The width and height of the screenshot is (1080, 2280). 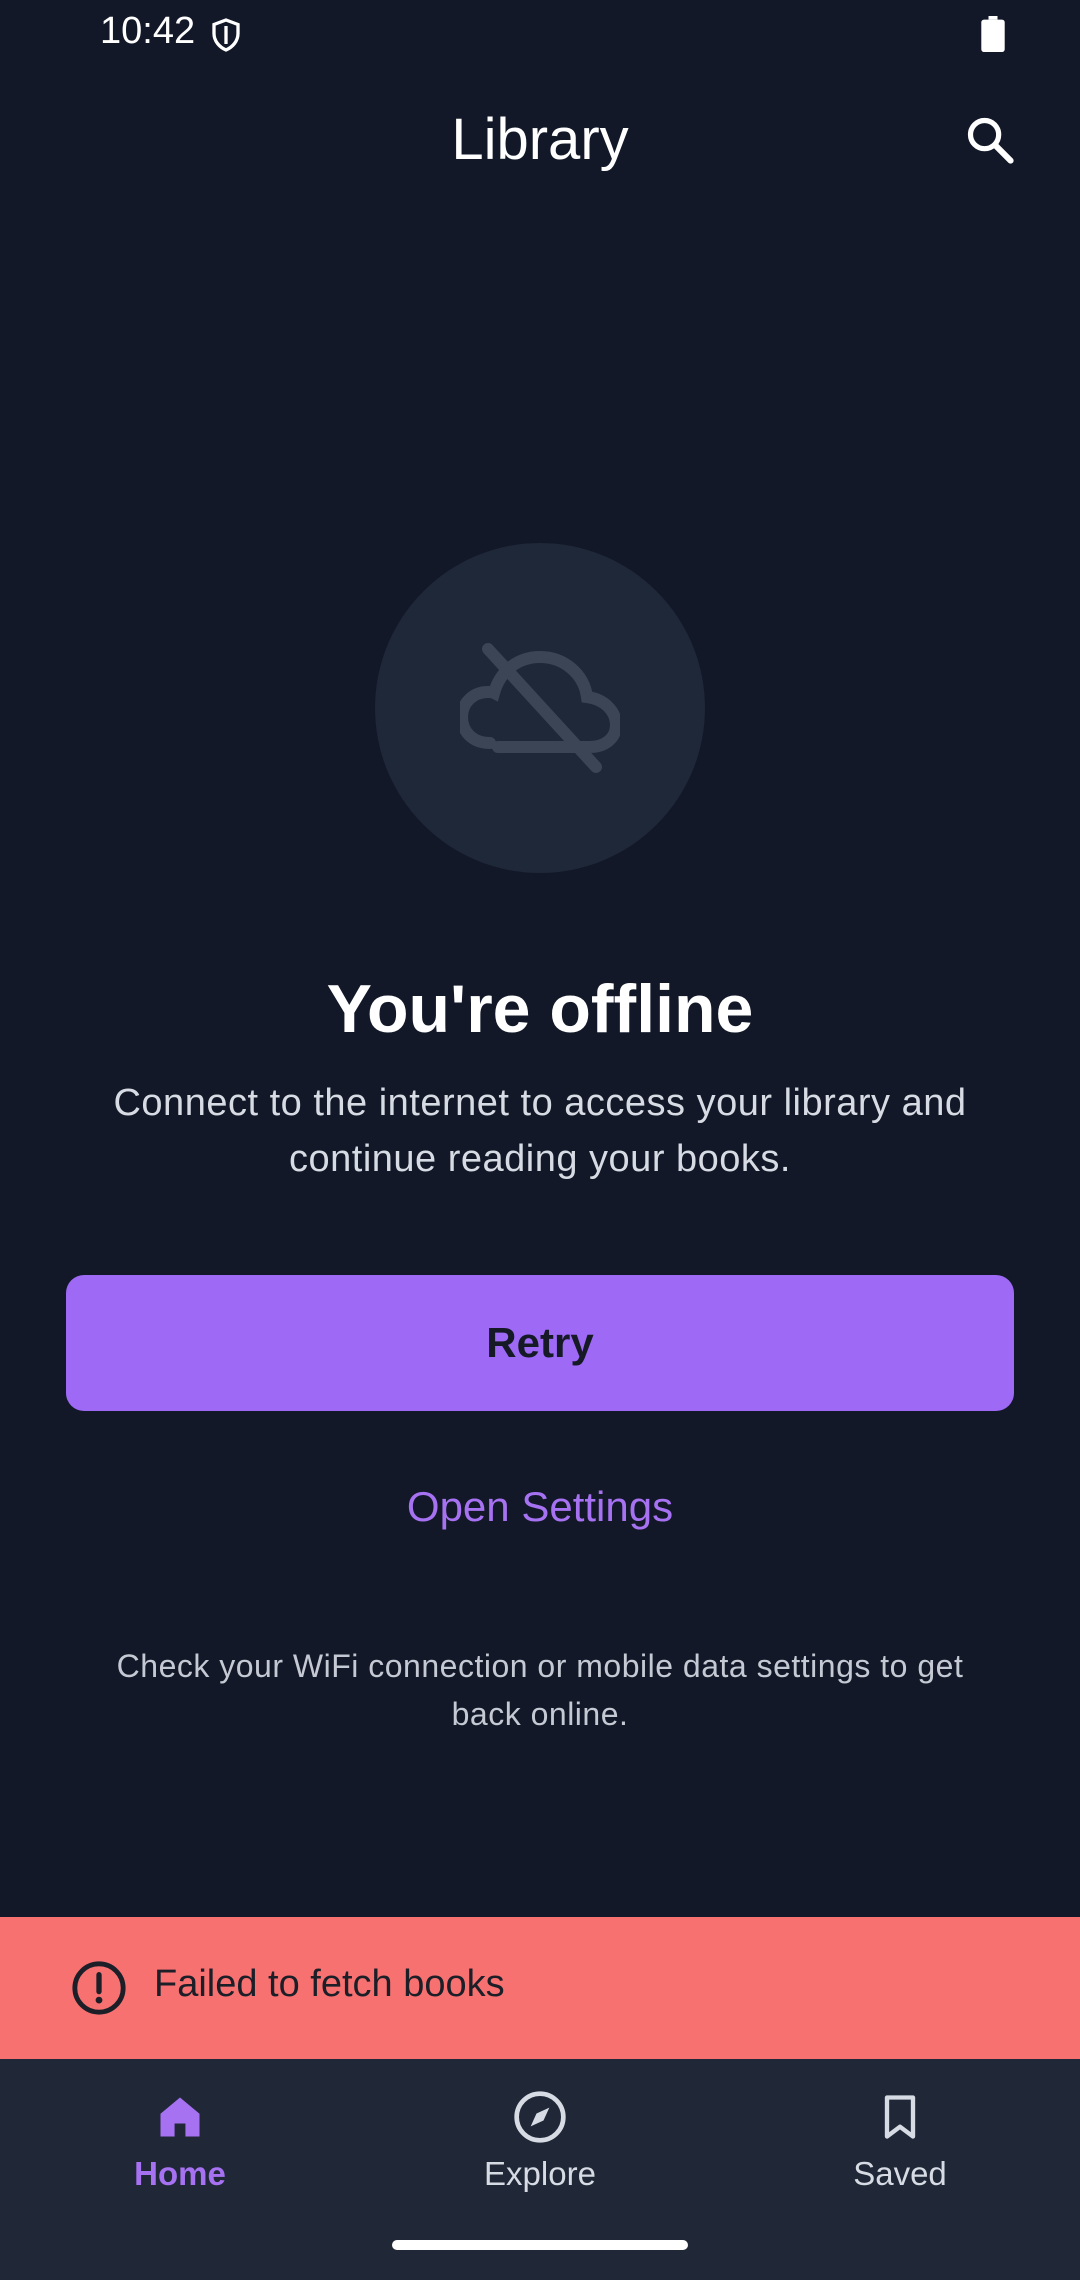 I want to click on shield-icon, so click(x=226, y=35).